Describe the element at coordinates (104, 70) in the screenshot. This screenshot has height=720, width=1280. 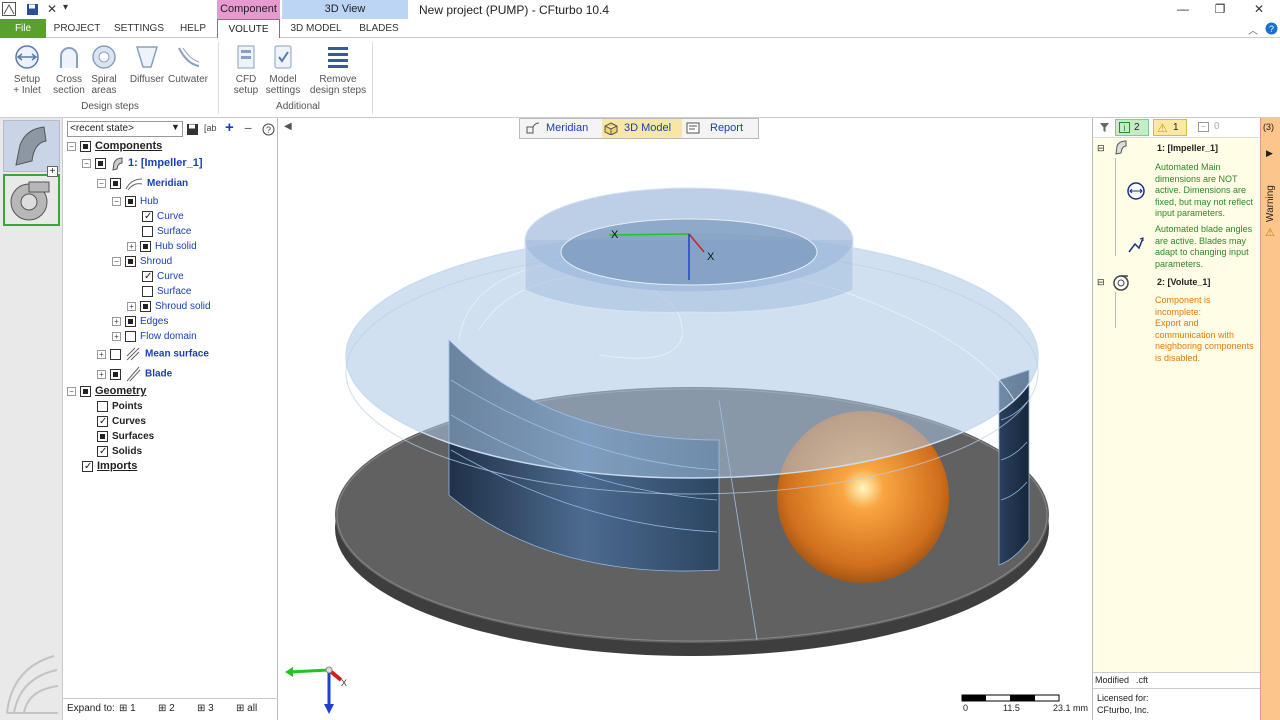
I see `spiral-areas-button: Spiral areas` at that location.